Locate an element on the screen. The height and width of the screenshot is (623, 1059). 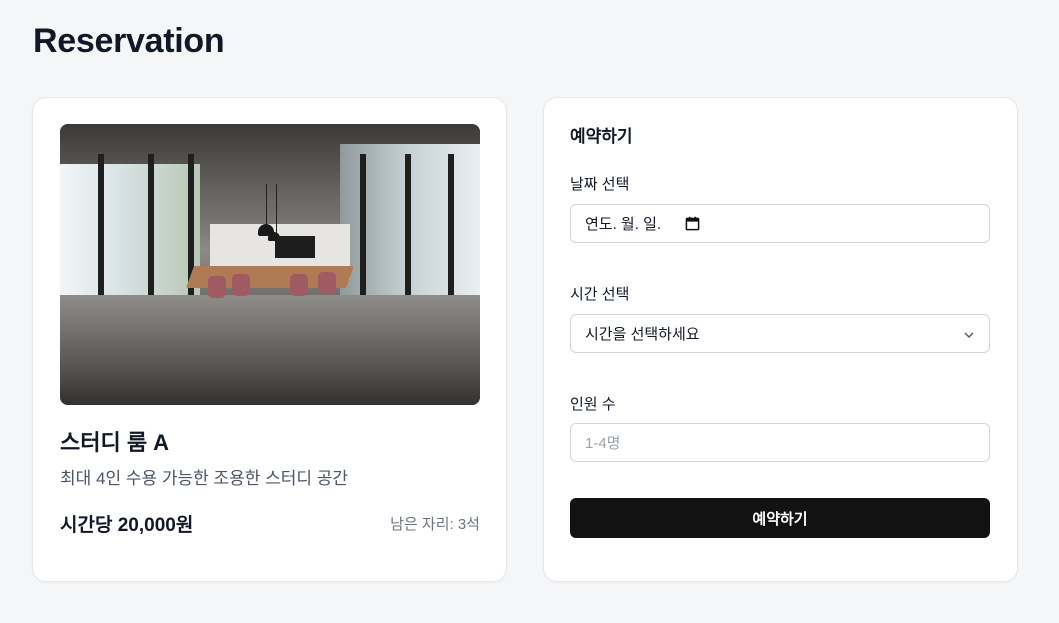
form-title: 예약하기 is located at coordinates (601, 136).